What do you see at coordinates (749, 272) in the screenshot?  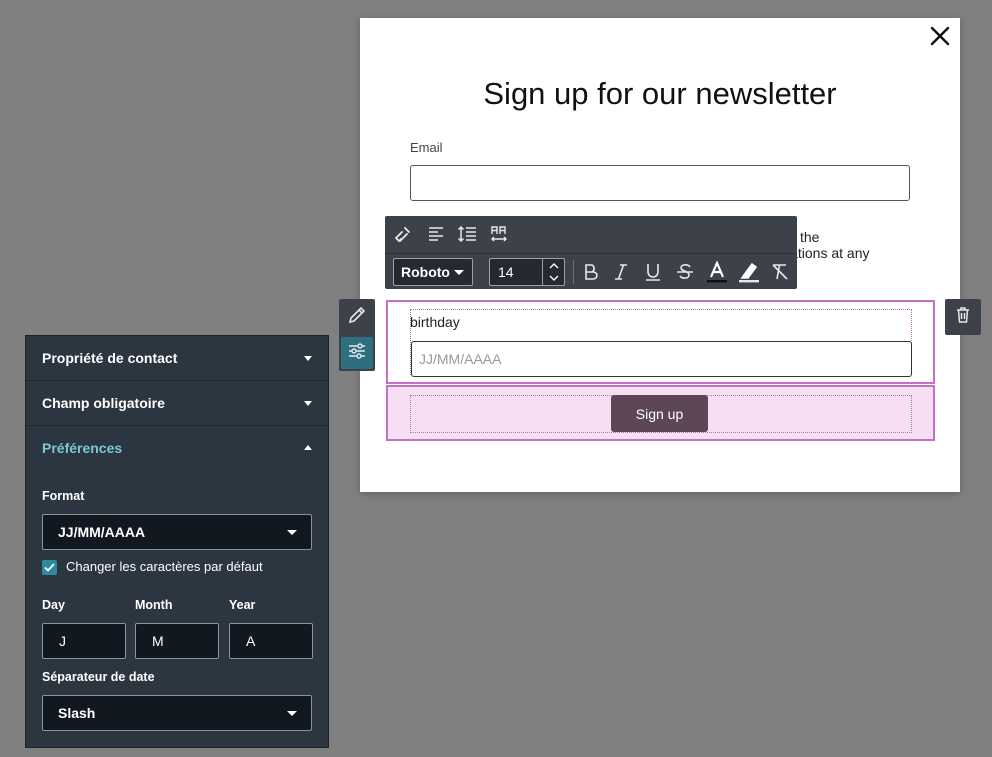 I see `highlight-icon` at bounding box center [749, 272].